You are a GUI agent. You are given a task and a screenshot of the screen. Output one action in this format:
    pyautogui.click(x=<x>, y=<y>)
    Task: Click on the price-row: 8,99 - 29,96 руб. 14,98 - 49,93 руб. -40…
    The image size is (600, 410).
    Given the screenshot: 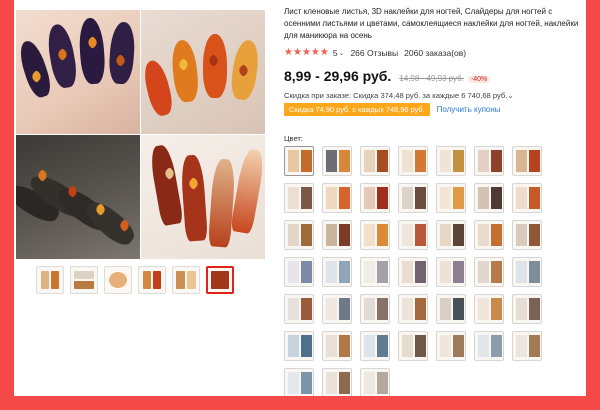 What is the action you would take?
    pyautogui.click(x=387, y=76)
    